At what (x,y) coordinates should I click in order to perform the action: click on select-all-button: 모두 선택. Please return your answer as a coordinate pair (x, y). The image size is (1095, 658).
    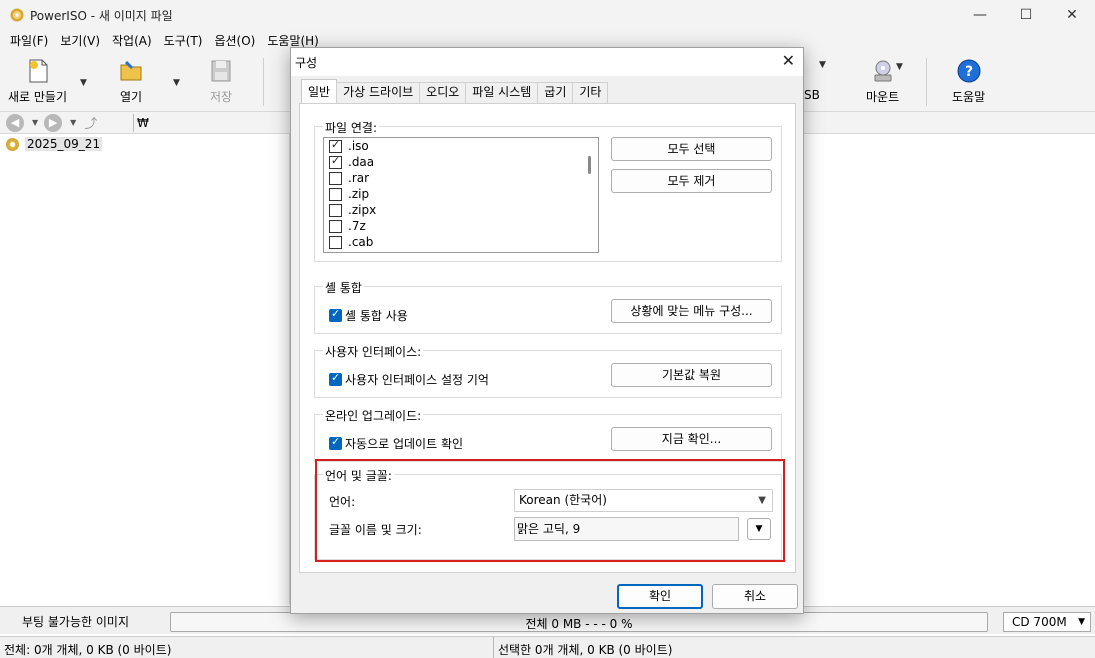
    Looking at the image, I should click on (691, 149).